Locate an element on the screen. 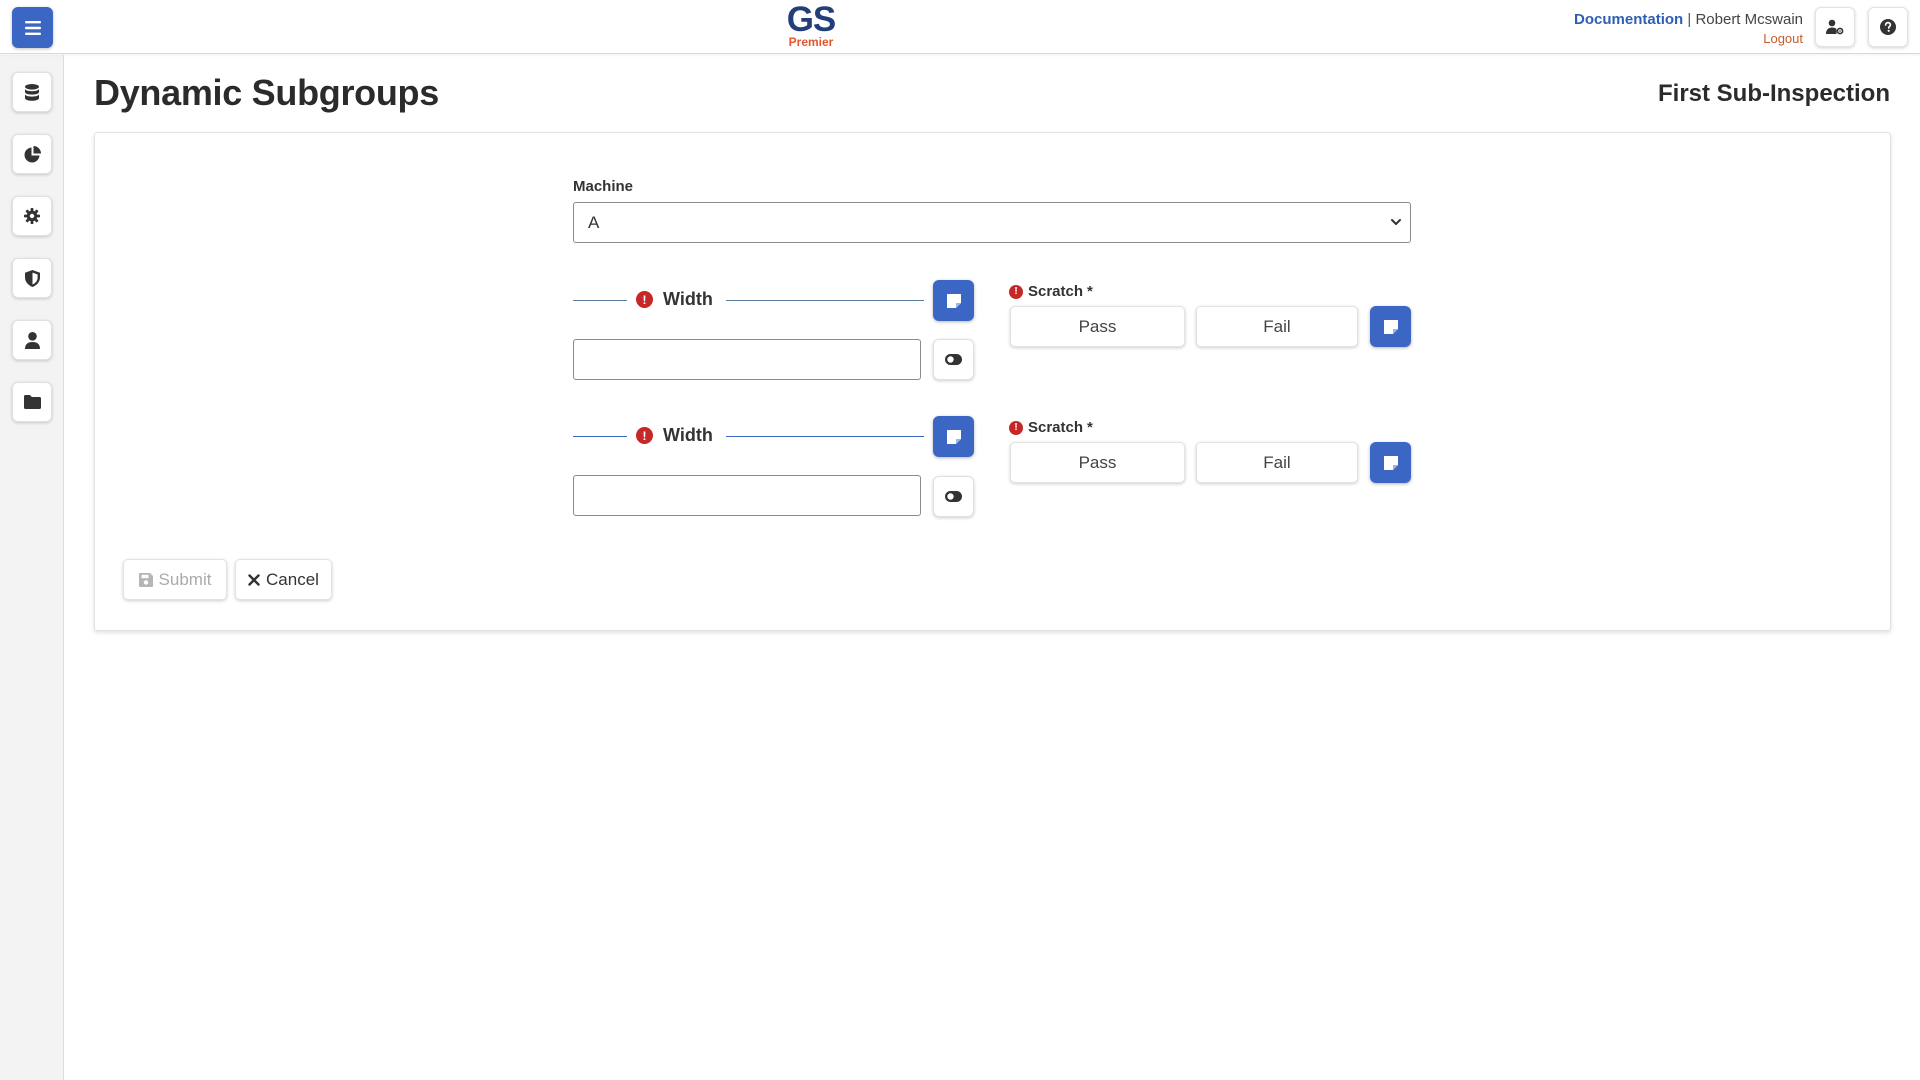 The height and width of the screenshot is (1080, 1920). cancel-button: Cancel is located at coordinates (283, 579).